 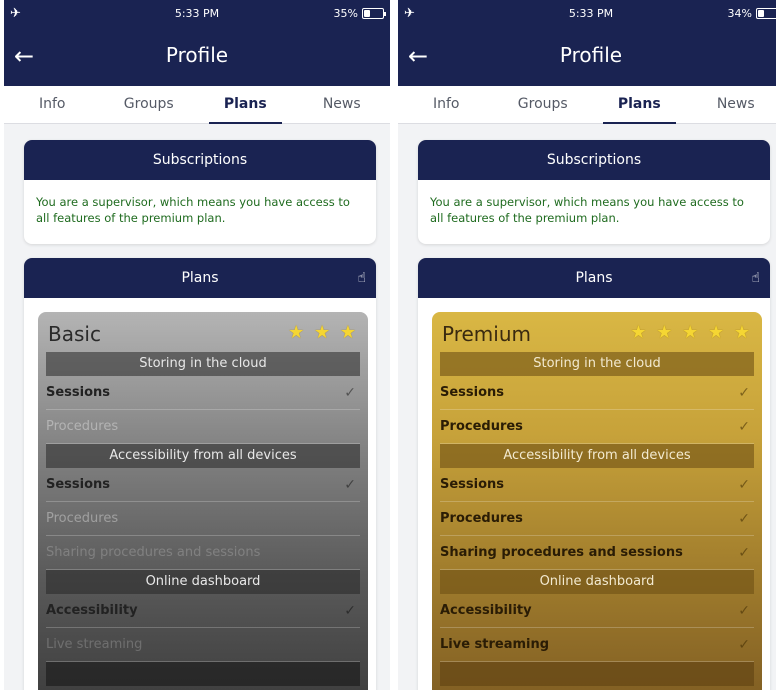 I want to click on feature-row: Live streaming ✓, so click(x=597, y=645).